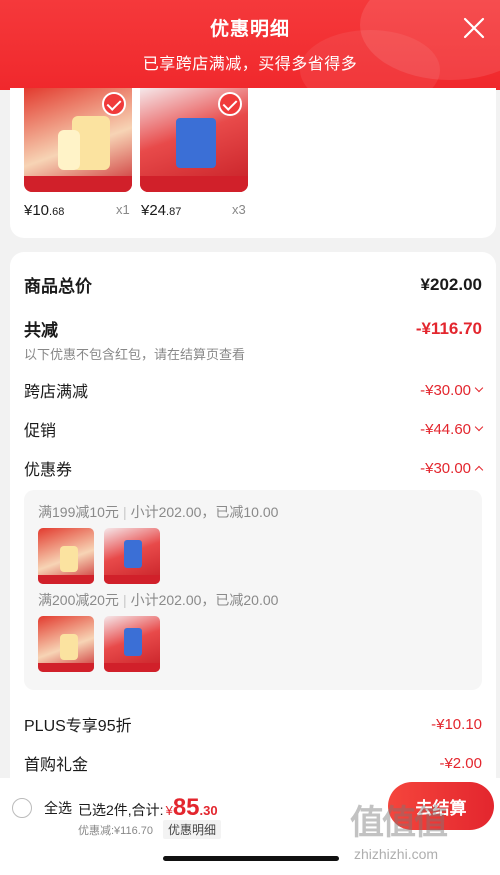  I want to click on total-price-row: 商品总价 ¥202.00, so click(253, 284).